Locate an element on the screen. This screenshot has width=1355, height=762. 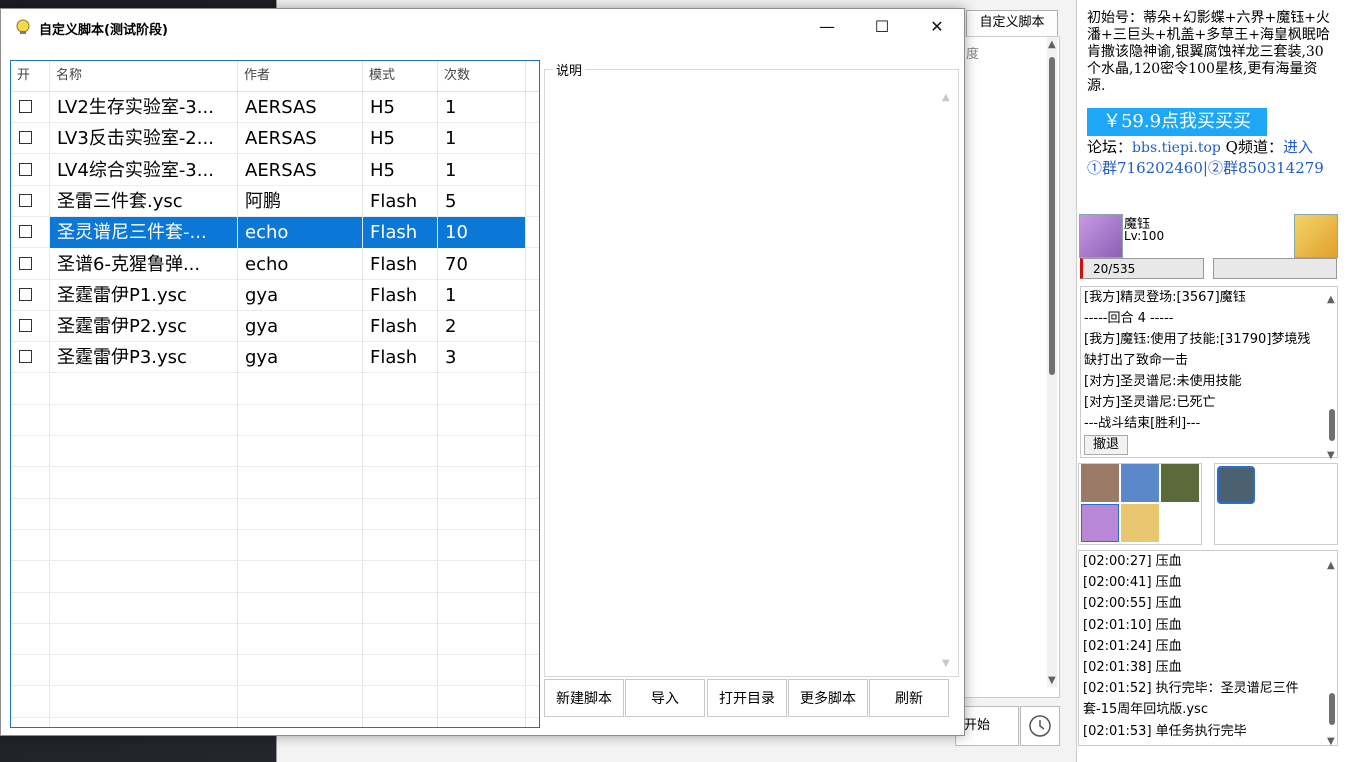
group1-link: ①群716202460| is located at coordinates (1147, 168).